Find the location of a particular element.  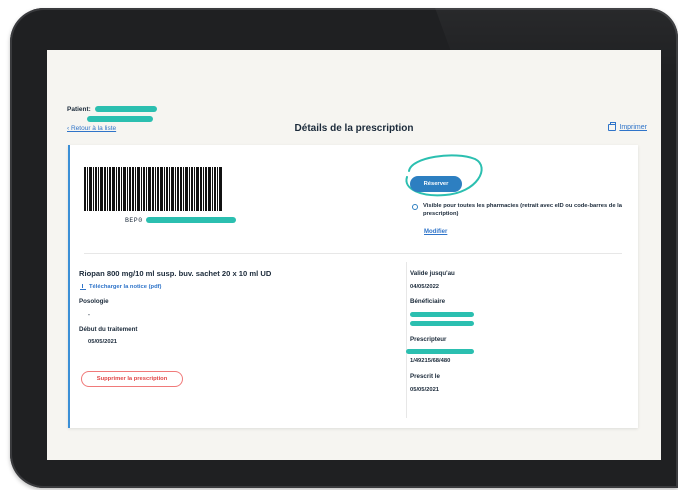

download-notice-label: Télécharger la notice (pdf) is located at coordinates (125, 287).